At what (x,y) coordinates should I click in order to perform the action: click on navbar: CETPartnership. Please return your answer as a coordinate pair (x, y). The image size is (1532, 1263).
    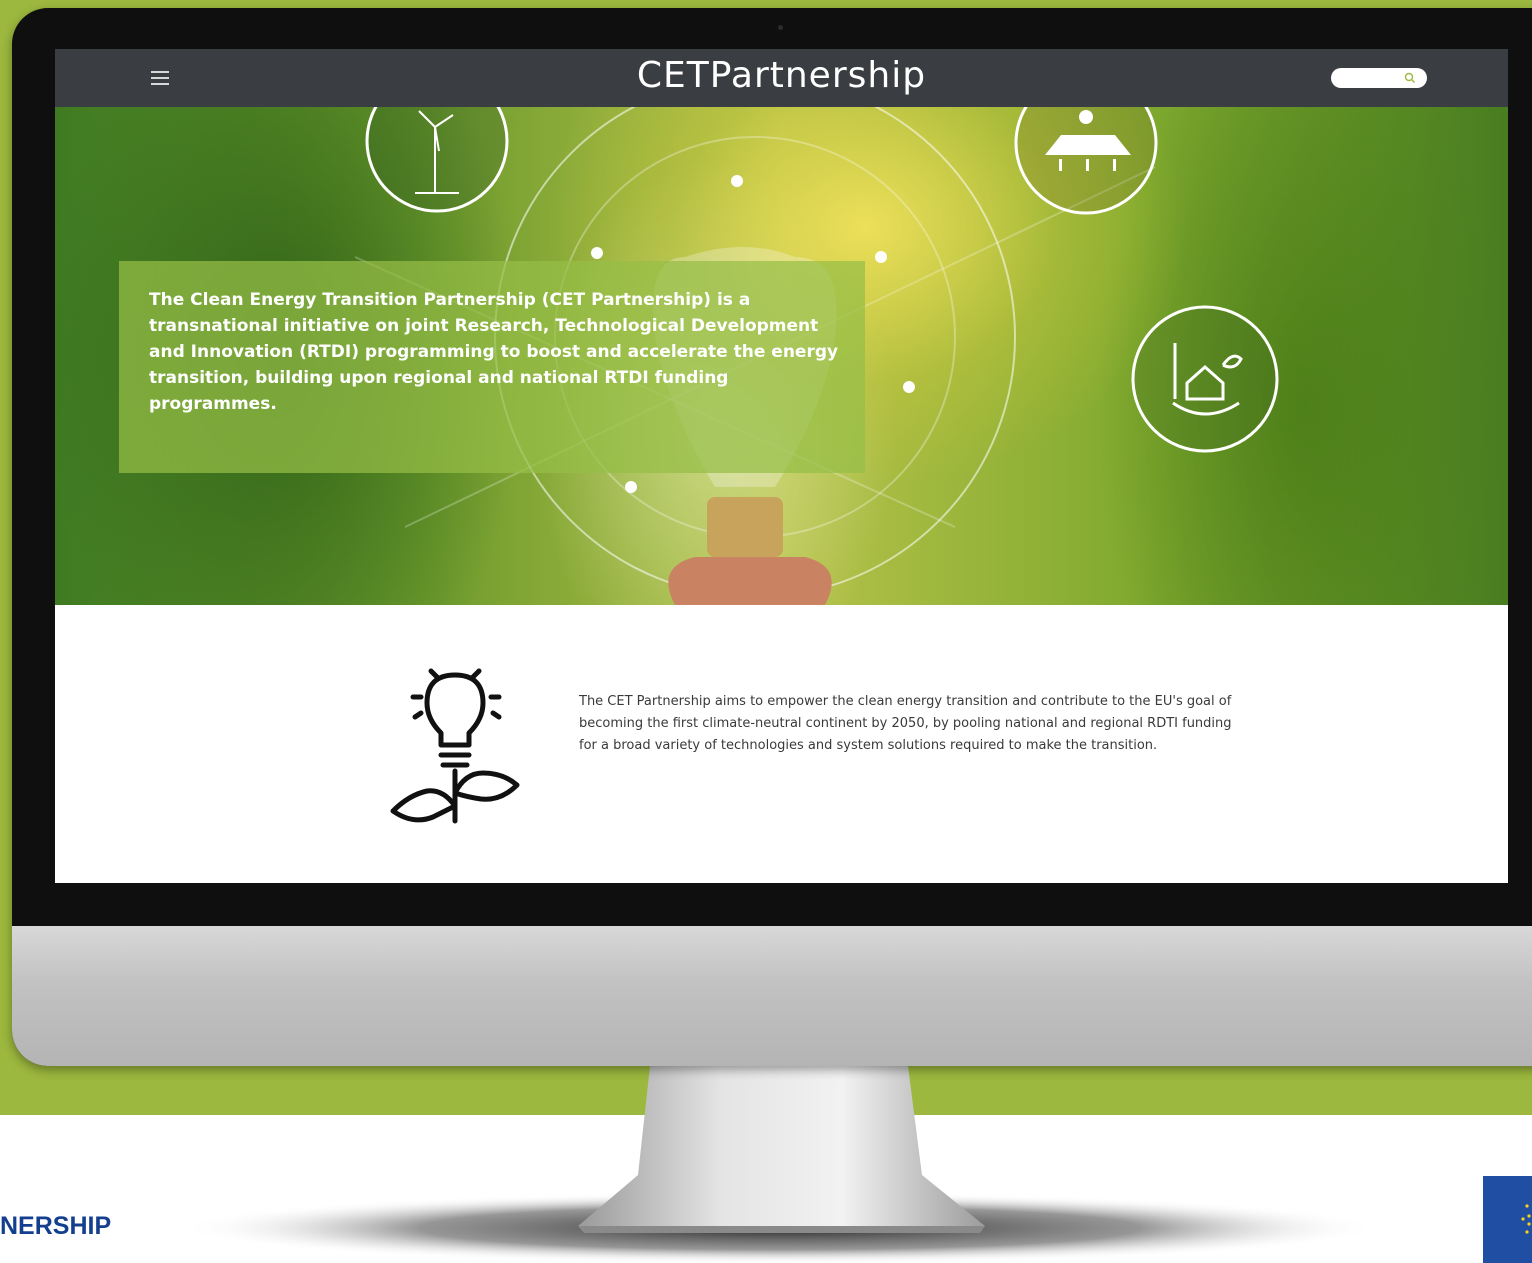
    Looking at the image, I should click on (781, 78).